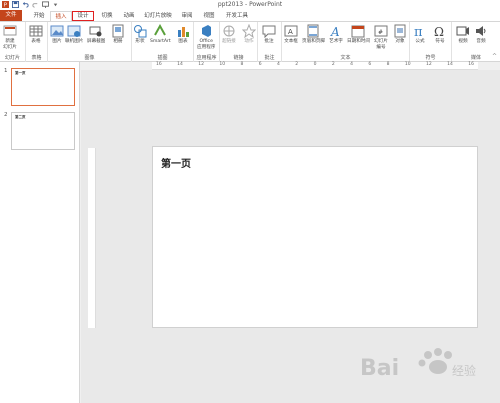 This screenshot has width=500, height=403. I want to click on tab-file: 文件, so click(11, 15).